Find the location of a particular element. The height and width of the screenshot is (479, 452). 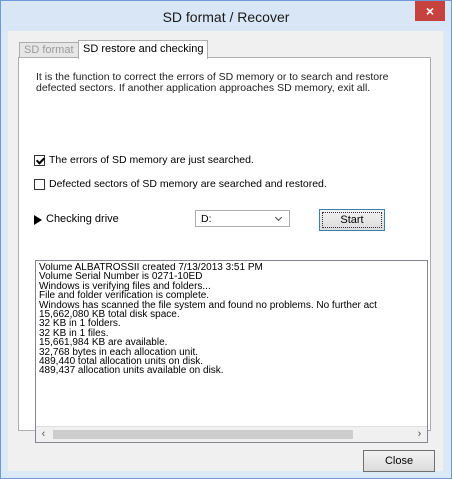

close-icon: × is located at coordinates (430, 11).